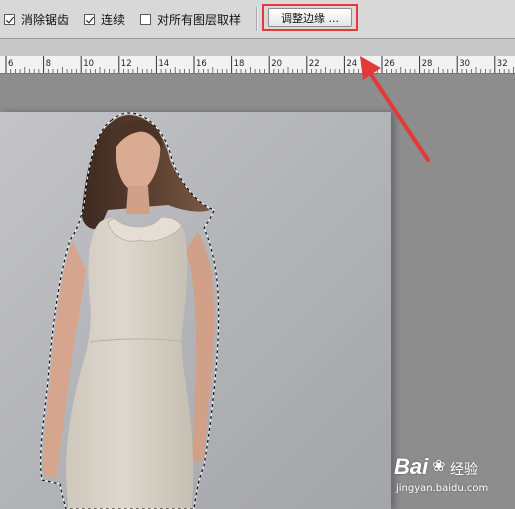 The height and width of the screenshot is (509, 515). Describe the element at coordinates (442, 488) in the screenshot. I see `watermark-url: jingyan.baidu.com` at that location.